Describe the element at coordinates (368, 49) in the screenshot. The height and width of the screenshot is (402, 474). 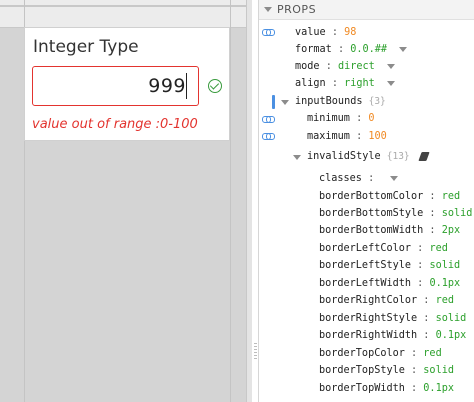
I see `prop-value: 0.0.##` at that location.